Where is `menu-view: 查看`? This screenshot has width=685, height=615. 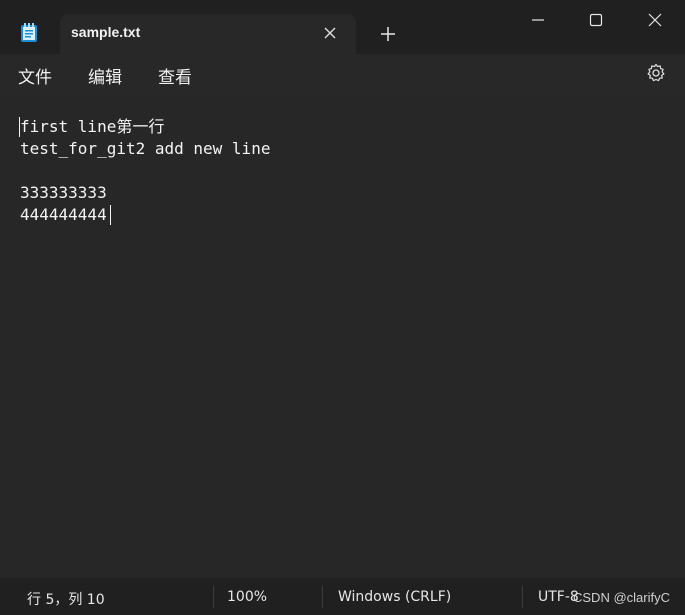
menu-view: 查看 is located at coordinates (175, 75).